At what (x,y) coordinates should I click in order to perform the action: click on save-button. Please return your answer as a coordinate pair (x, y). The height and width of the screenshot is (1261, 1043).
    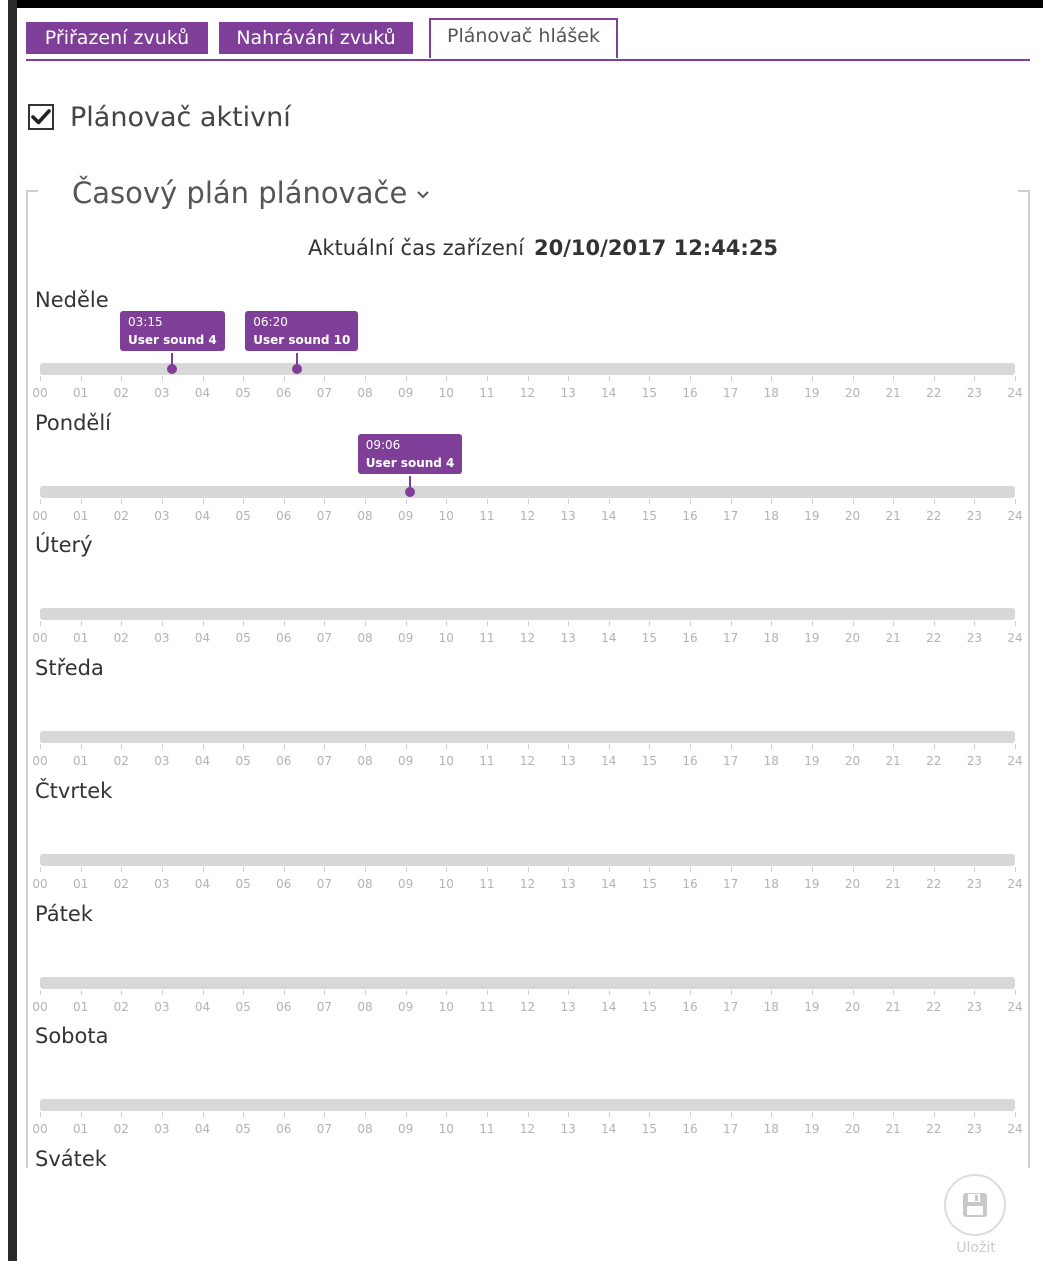
    Looking at the image, I should click on (975, 1205).